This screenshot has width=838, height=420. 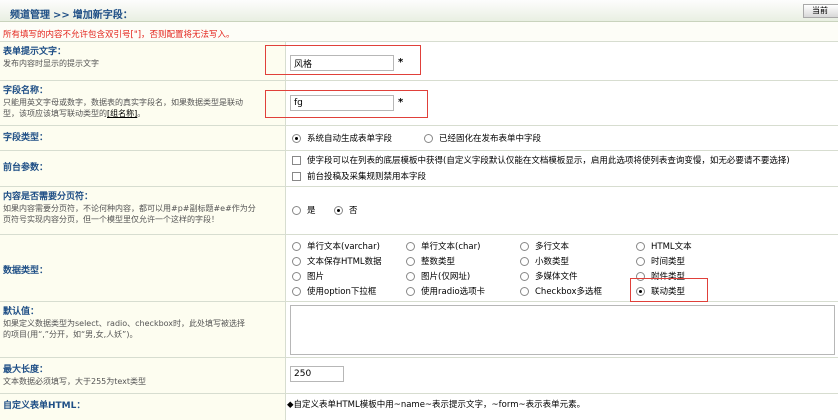 I want to click on data-type-title: 数据类型：, so click(x=26, y=271).